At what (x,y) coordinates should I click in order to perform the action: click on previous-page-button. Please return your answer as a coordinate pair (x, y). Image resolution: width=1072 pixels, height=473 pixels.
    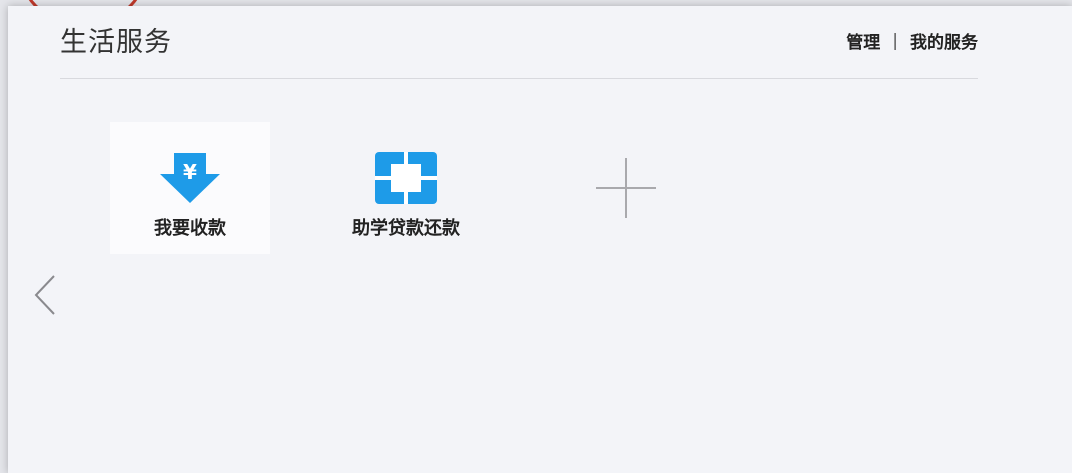
    Looking at the image, I should click on (45, 295).